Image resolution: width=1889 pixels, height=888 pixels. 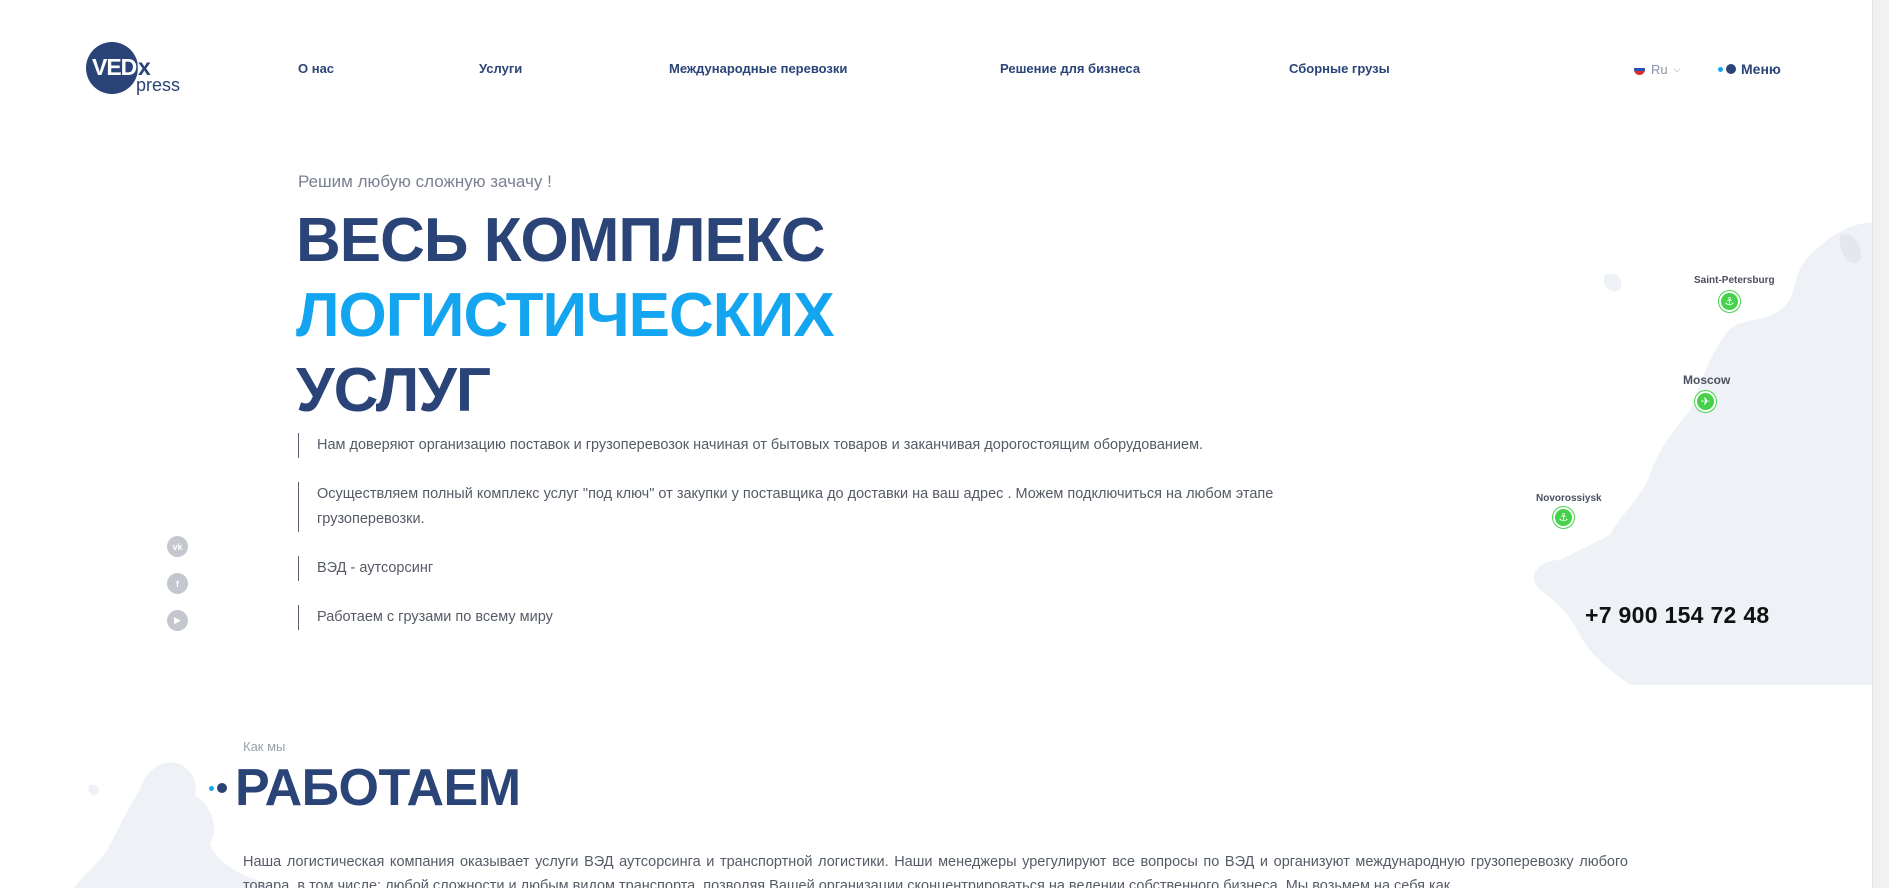 What do you see at coordinates (1707, 380) in the screenshot?
I see `city-label-moscow: Moscow` at bounding box center [1707, 380].